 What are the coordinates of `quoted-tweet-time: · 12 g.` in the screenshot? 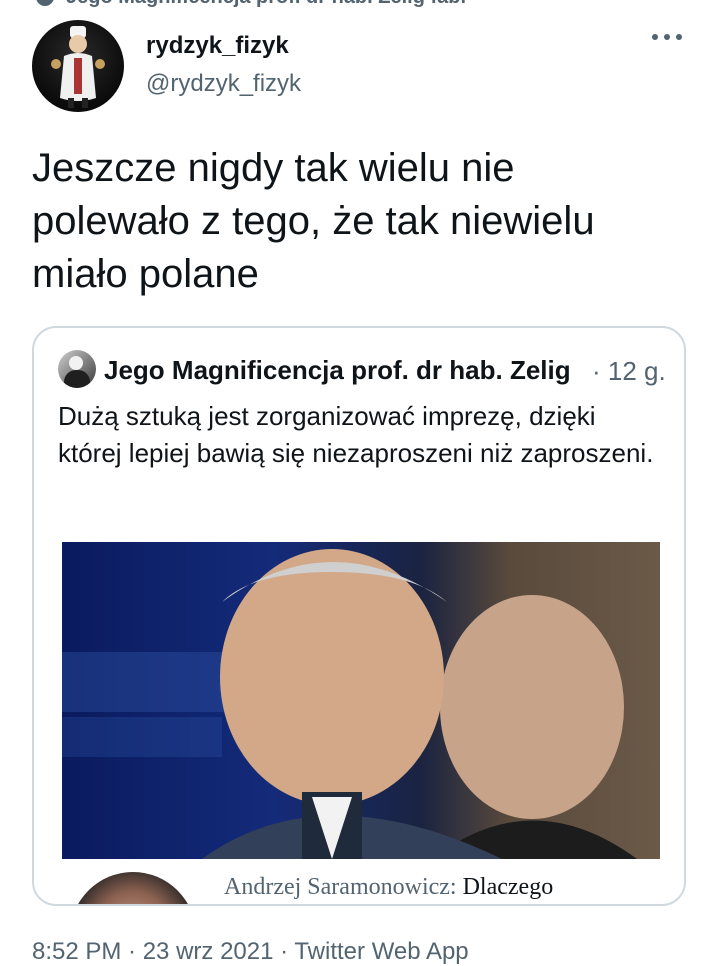 It's located at (629, 371).